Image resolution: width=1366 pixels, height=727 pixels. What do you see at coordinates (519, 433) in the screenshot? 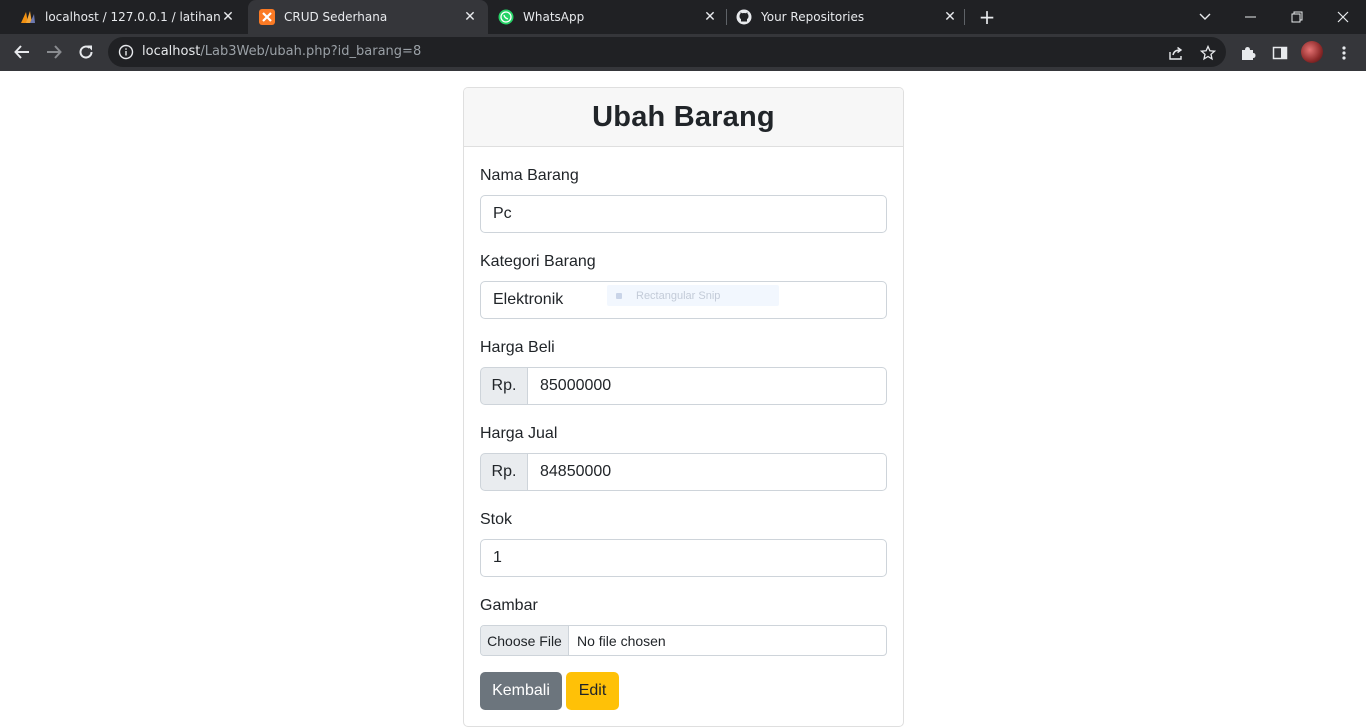
I see `harga-jual-label: Harga Jual` at bounding box center [519, 433].